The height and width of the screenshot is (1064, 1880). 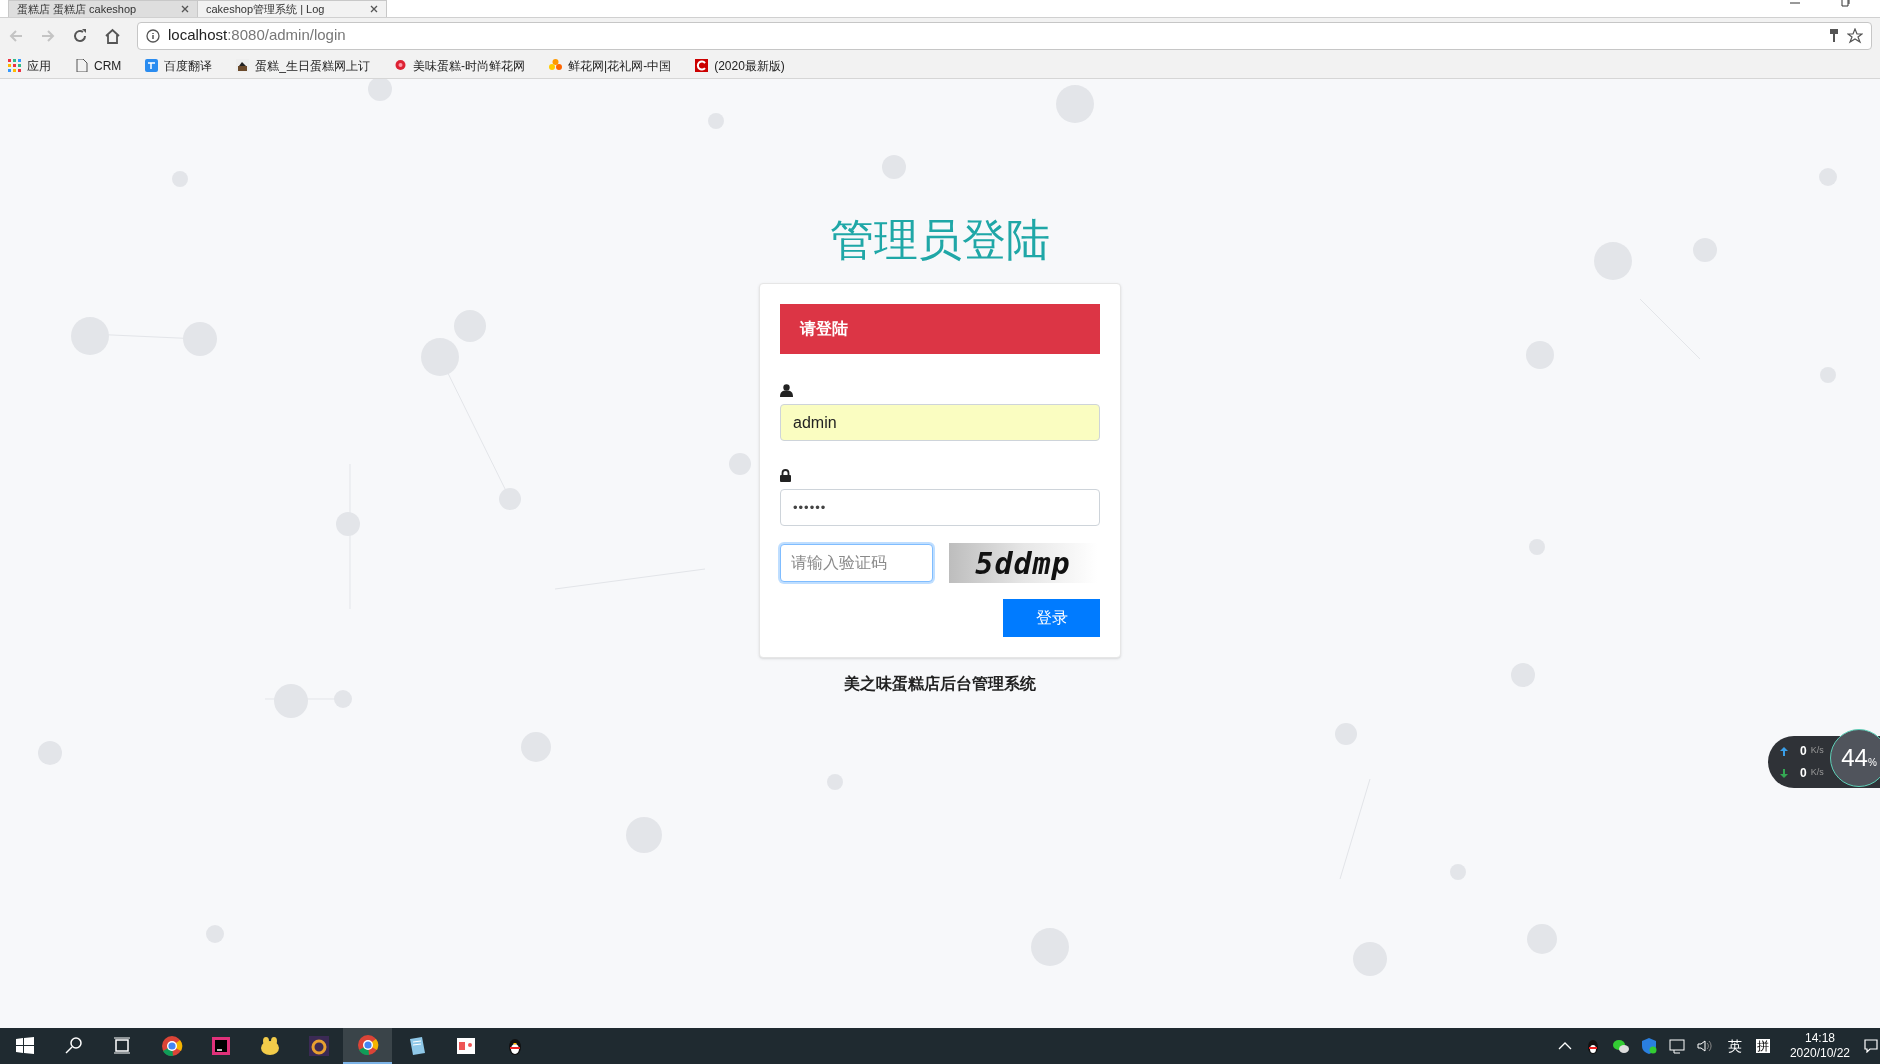 I want to click on restore-icon, so click(x=1845, y=4).